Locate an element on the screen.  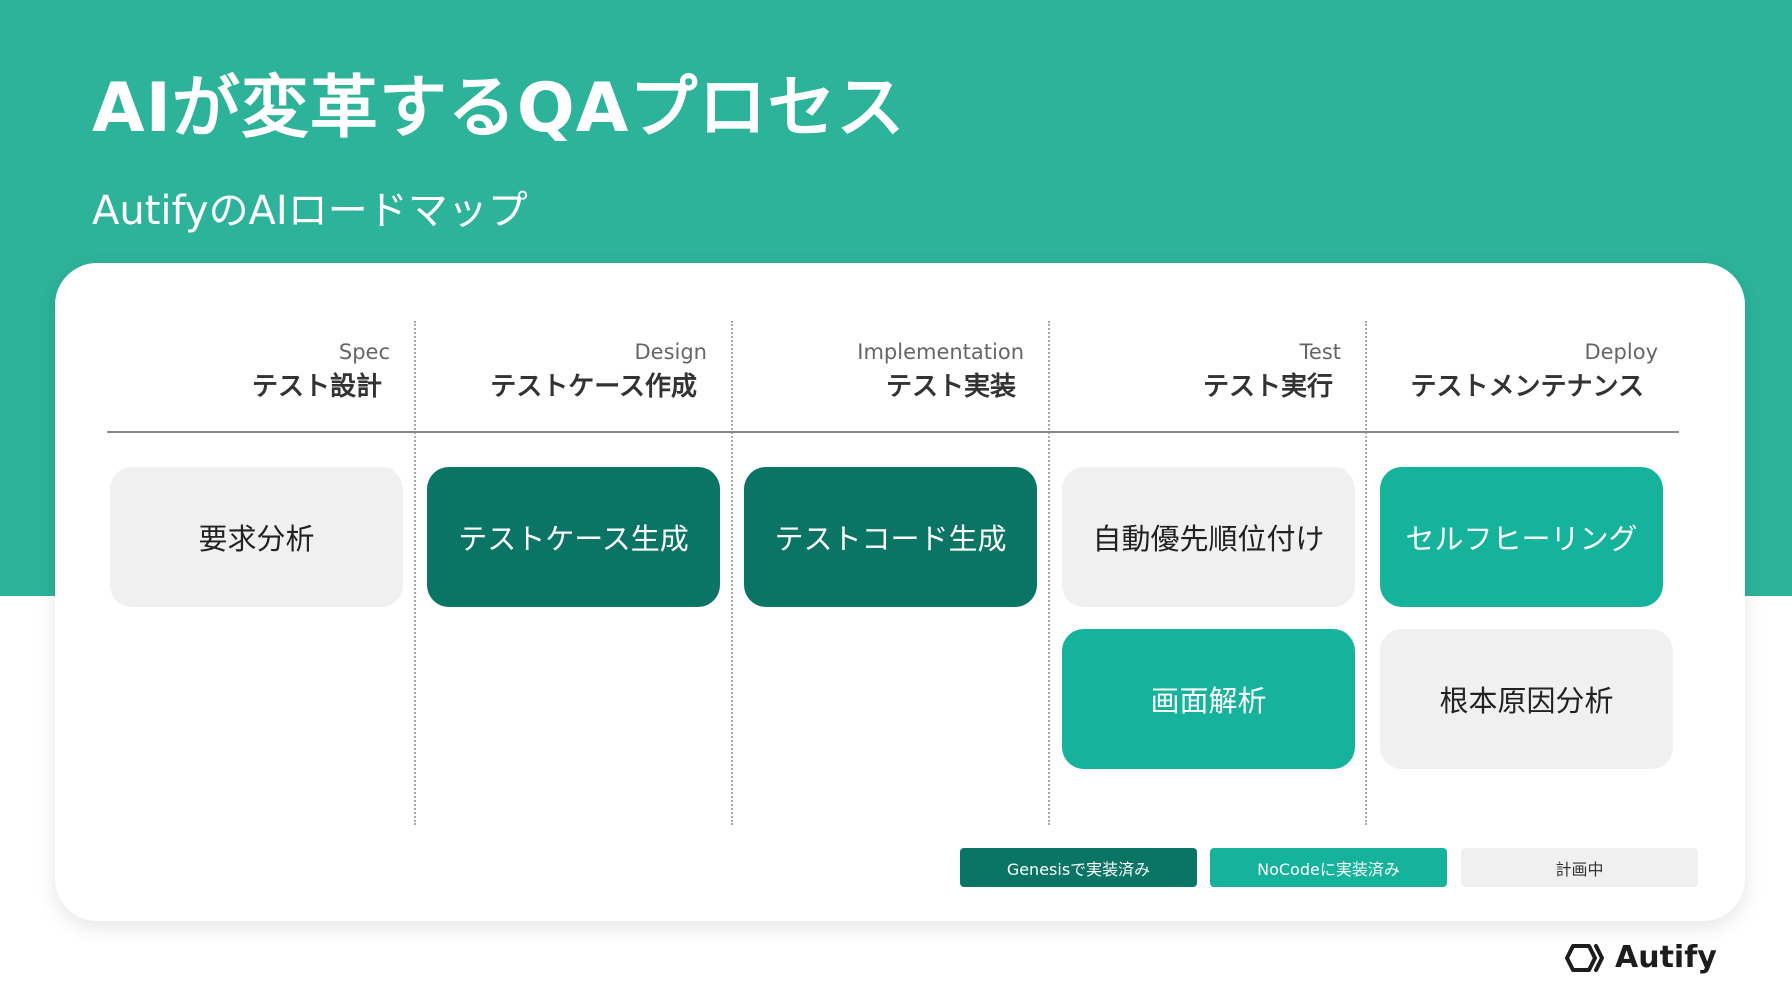
column-en-label: Test is located at coordinates (1320, 352).